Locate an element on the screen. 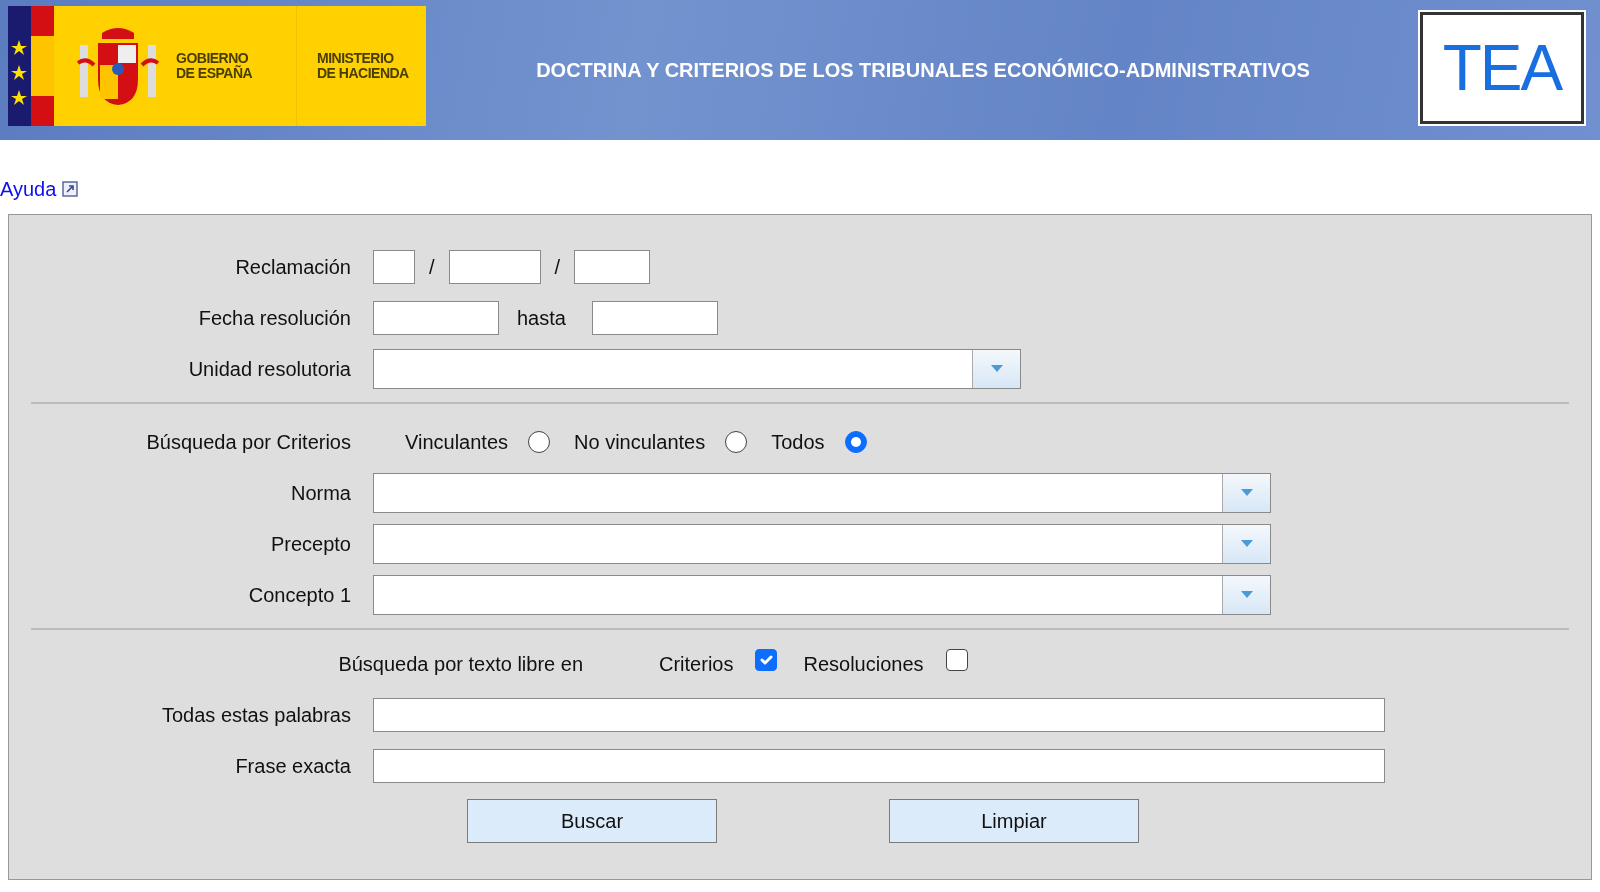  field-label: Precepto is located at coordinates (310, 544).